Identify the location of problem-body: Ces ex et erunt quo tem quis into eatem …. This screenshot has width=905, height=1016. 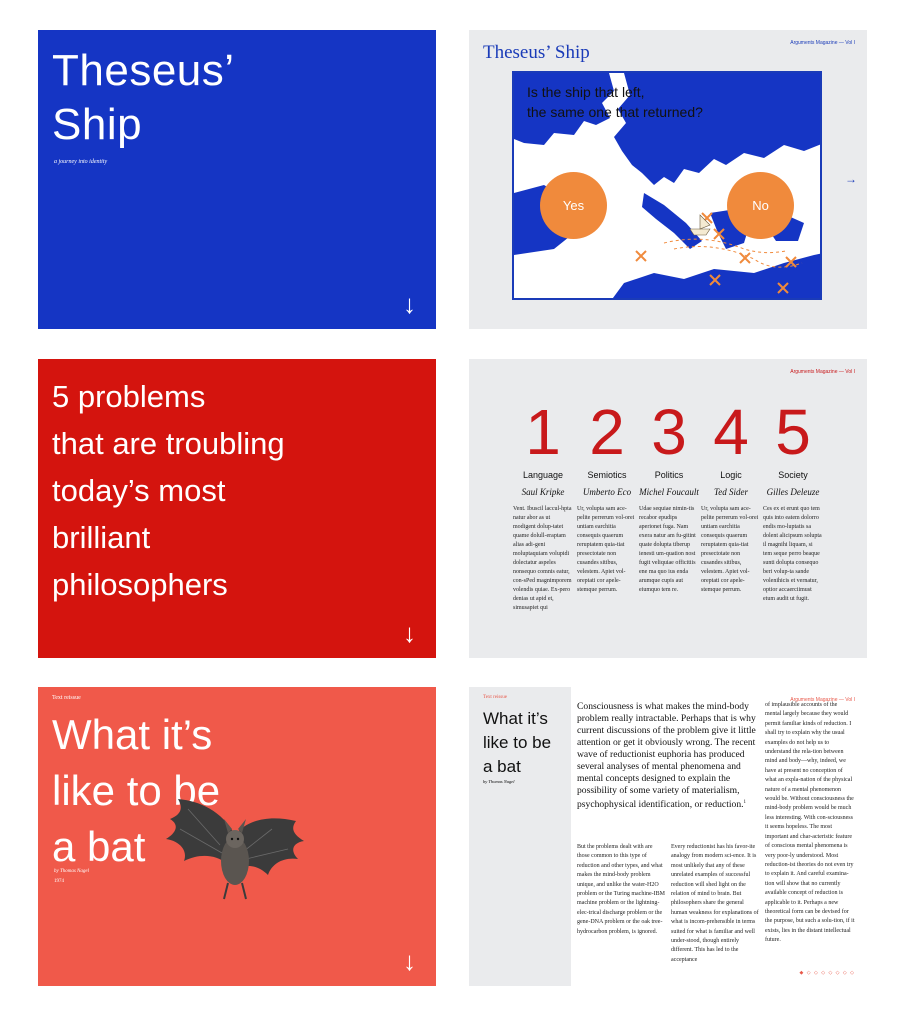
(792, 554).